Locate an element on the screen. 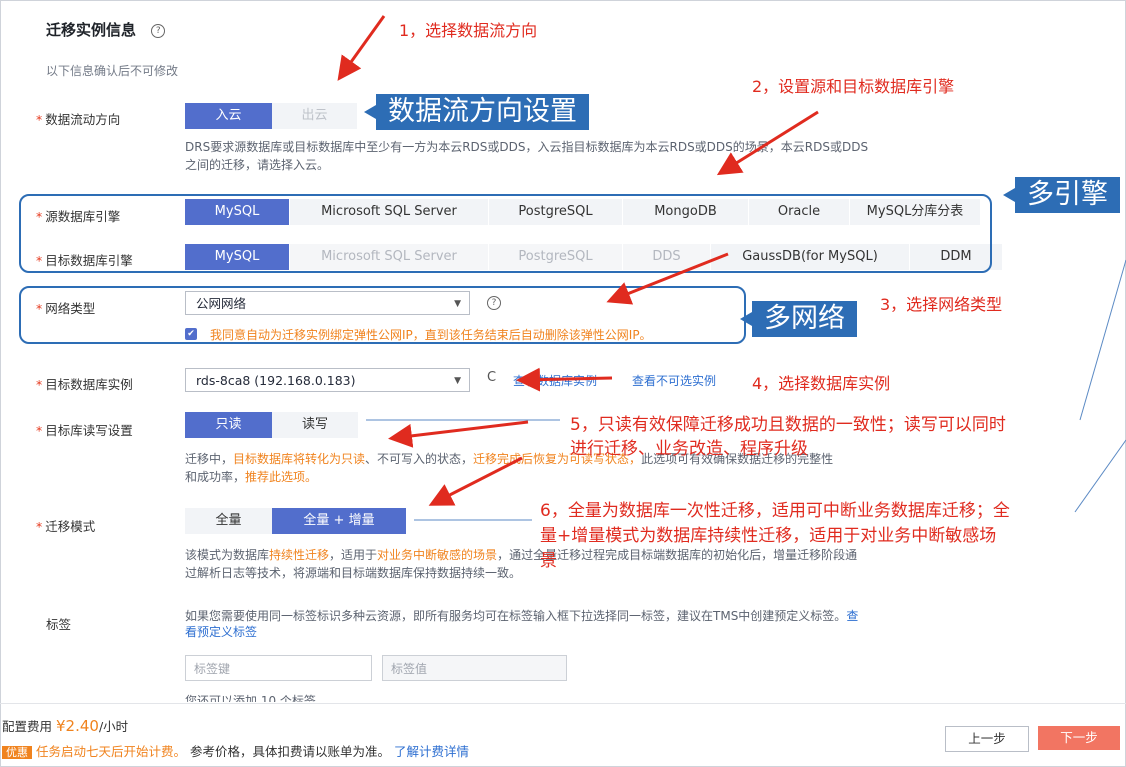  connector-rw-right is located at coordinates (1102, 340).